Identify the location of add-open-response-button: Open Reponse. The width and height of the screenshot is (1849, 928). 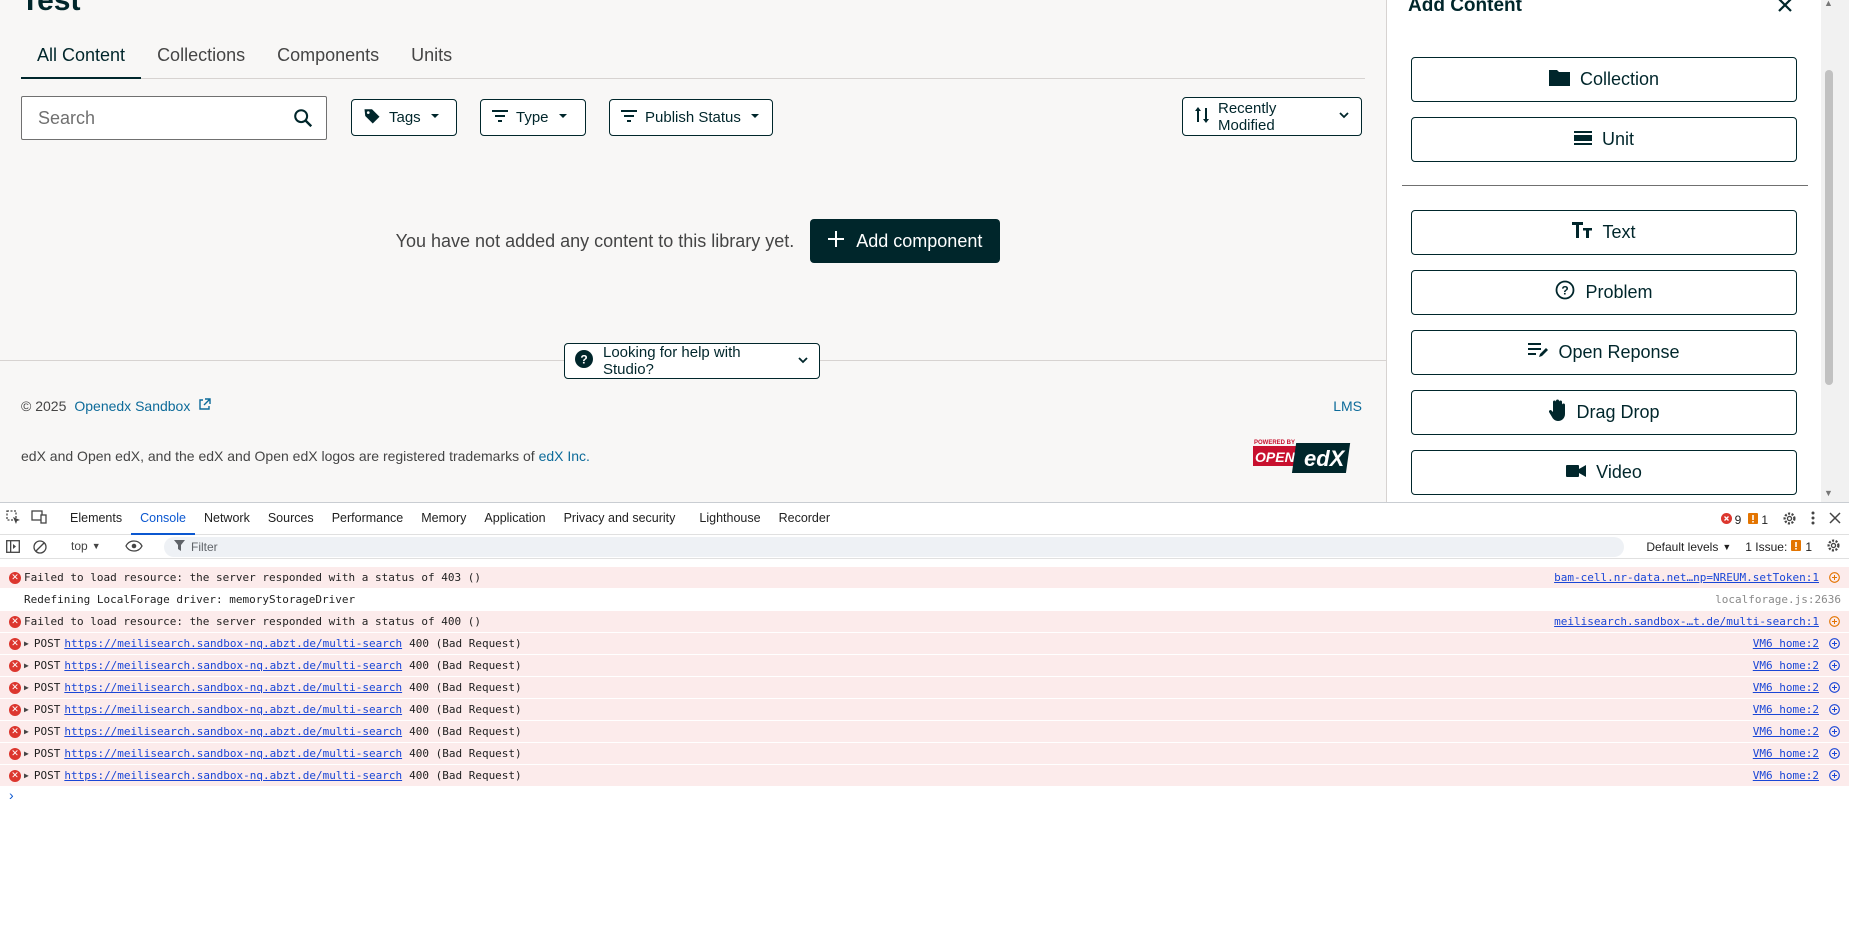
(1604, 352).